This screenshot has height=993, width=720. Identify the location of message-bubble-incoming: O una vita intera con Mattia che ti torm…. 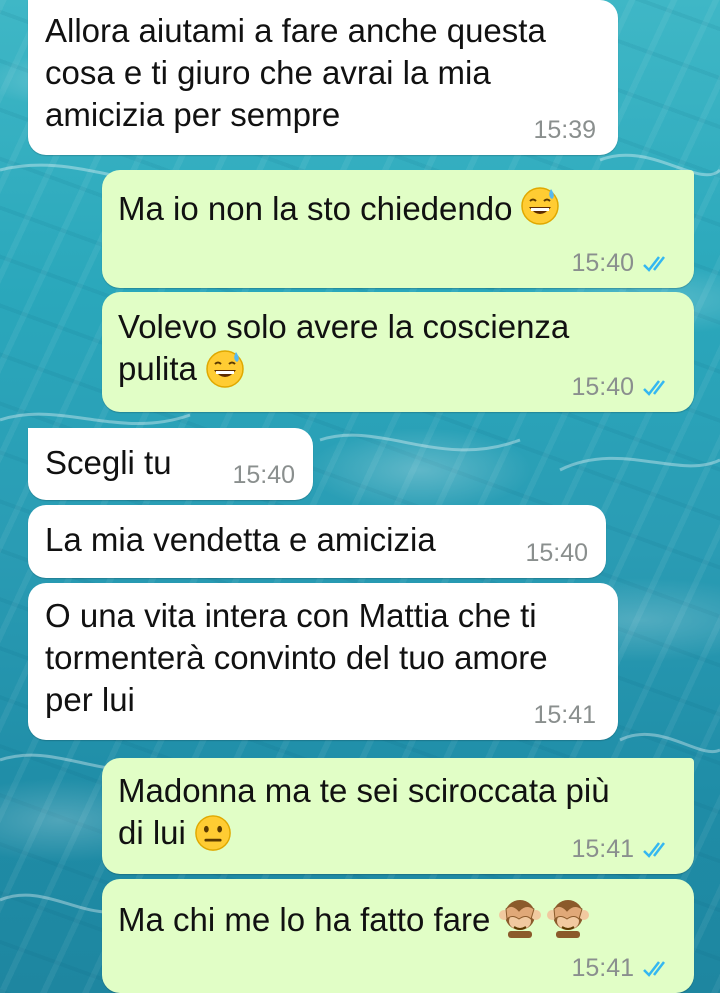
(323, 661).